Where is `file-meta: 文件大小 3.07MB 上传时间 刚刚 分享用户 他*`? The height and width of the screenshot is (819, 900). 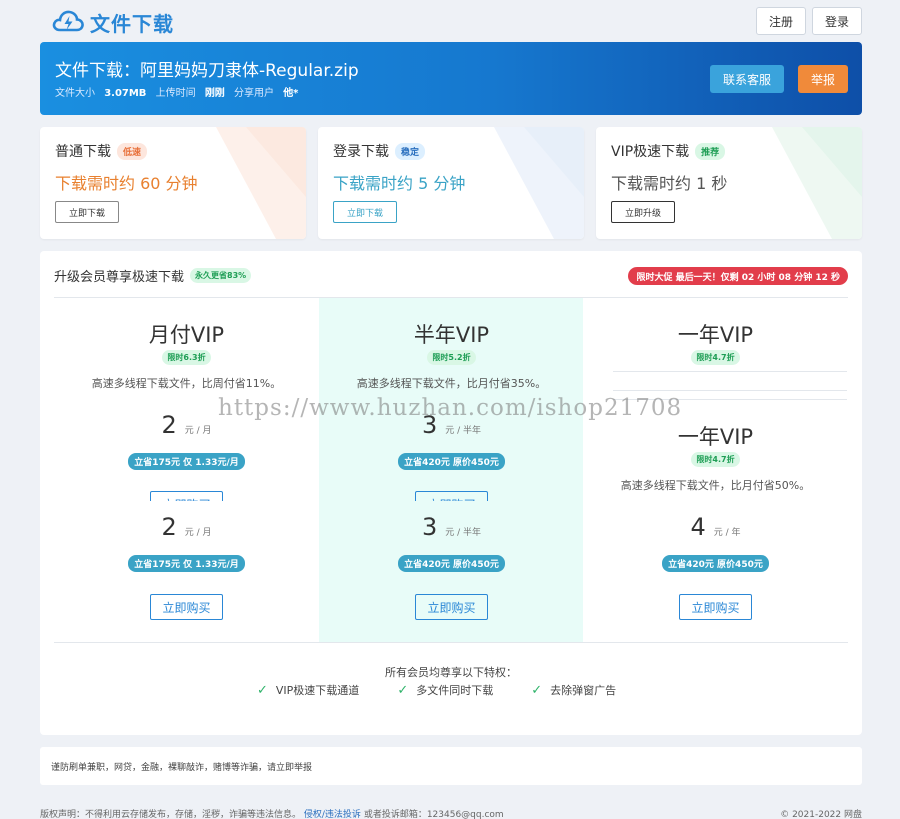 file-meta: 文件大小 3.07MB 上传时间 刚刚 分享用户 他* is located at coordinates (179, 91).